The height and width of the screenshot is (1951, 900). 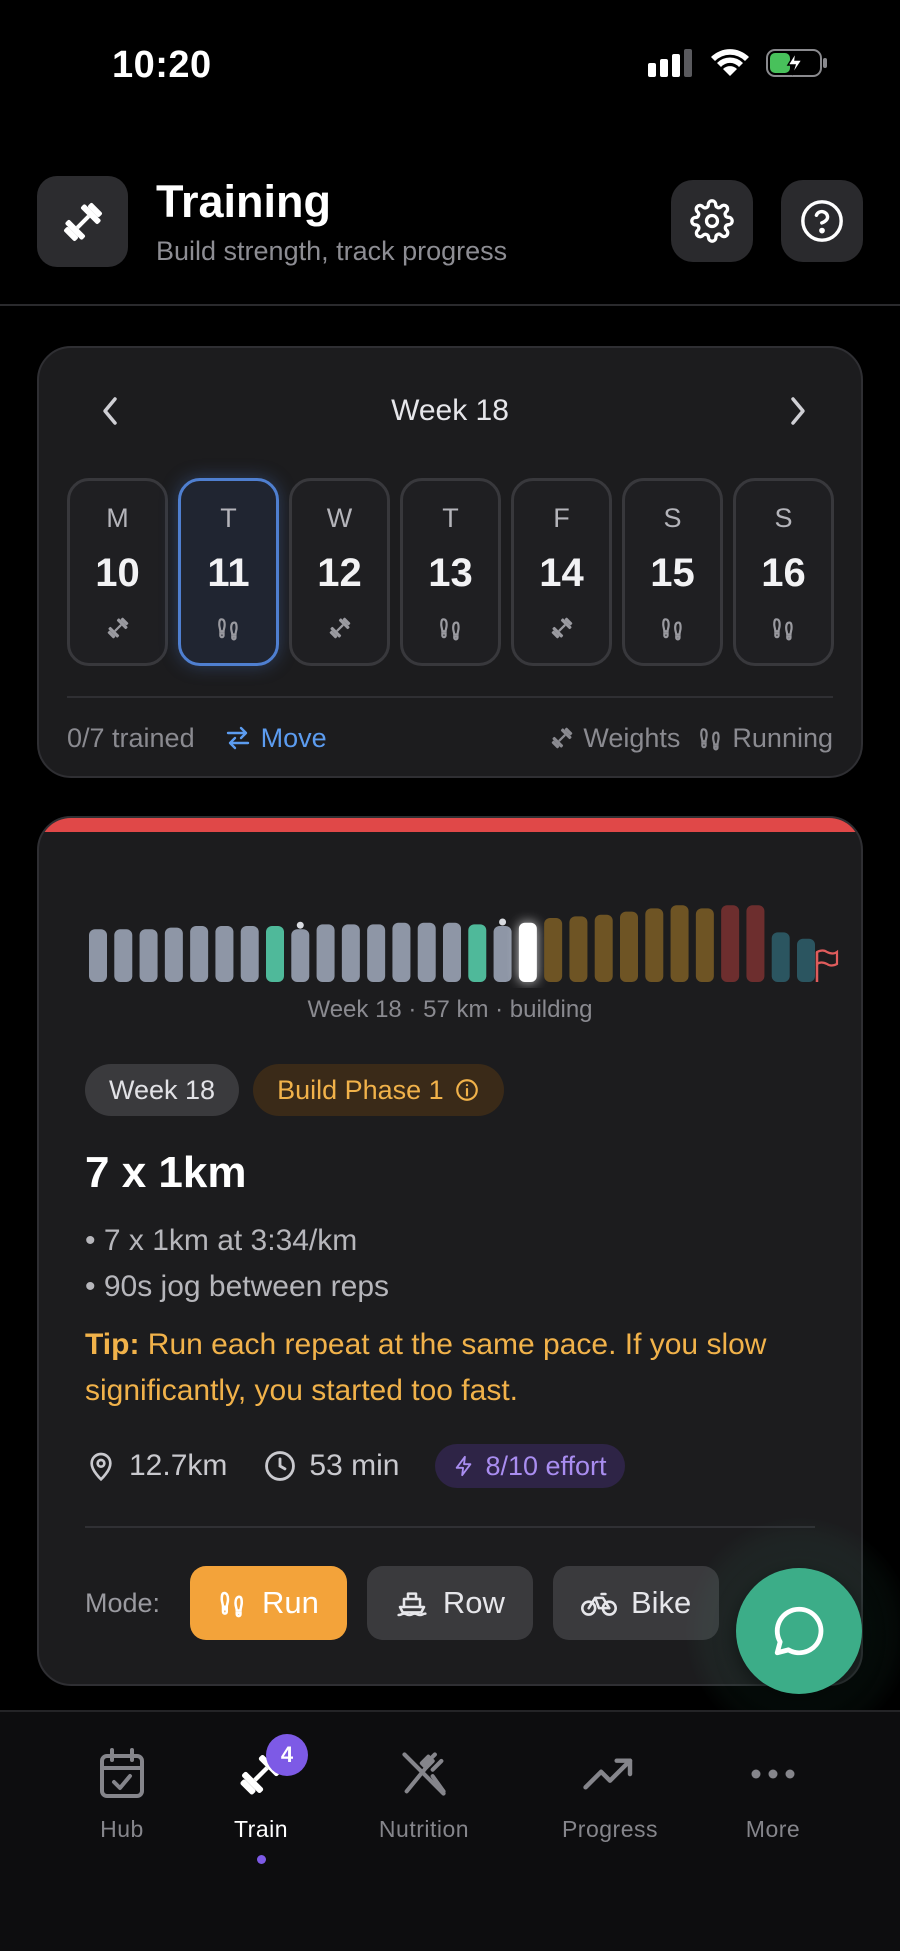 What do you see at coordinates (101, 1467) in the screenshot?
I see `location-pin-icon` at bounding box center [101, 1467].